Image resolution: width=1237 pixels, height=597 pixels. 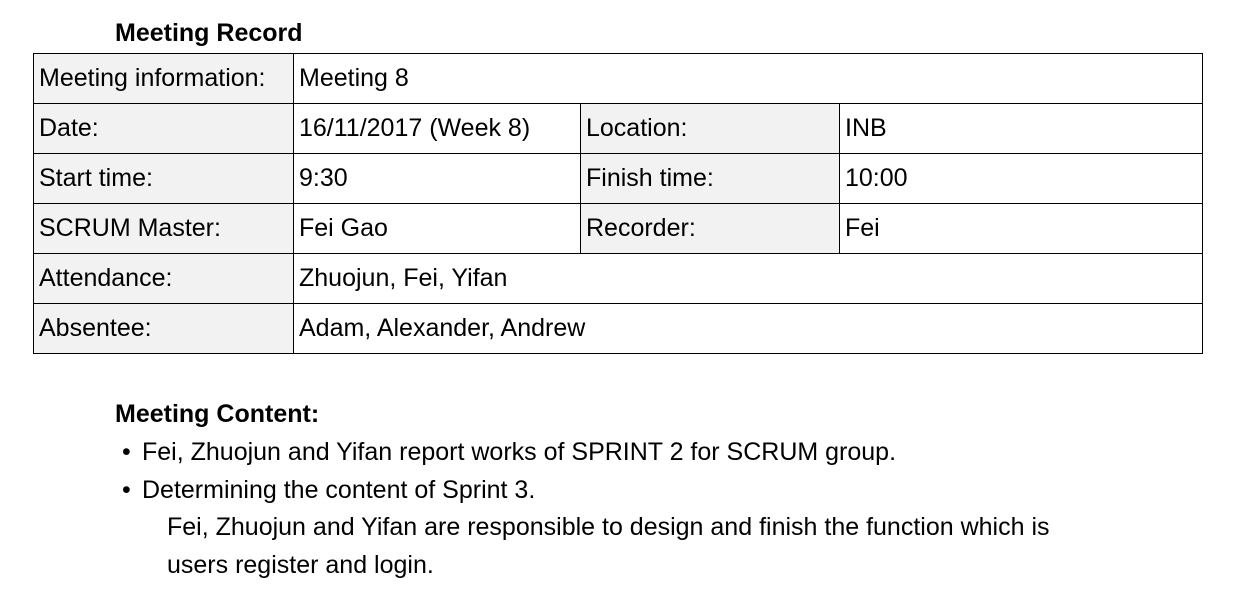 What do you see at coordinates (209, 33) in the screenshot?
I see `page-title: Meeting Record` at bounding box center [209, 33].